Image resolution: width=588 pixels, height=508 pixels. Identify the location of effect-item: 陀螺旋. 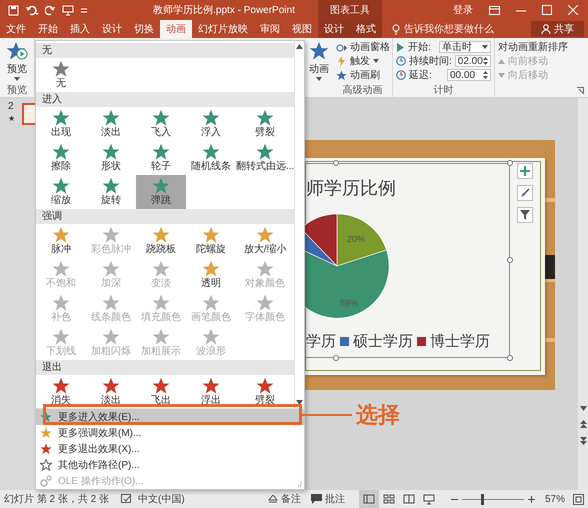
(211, 241).